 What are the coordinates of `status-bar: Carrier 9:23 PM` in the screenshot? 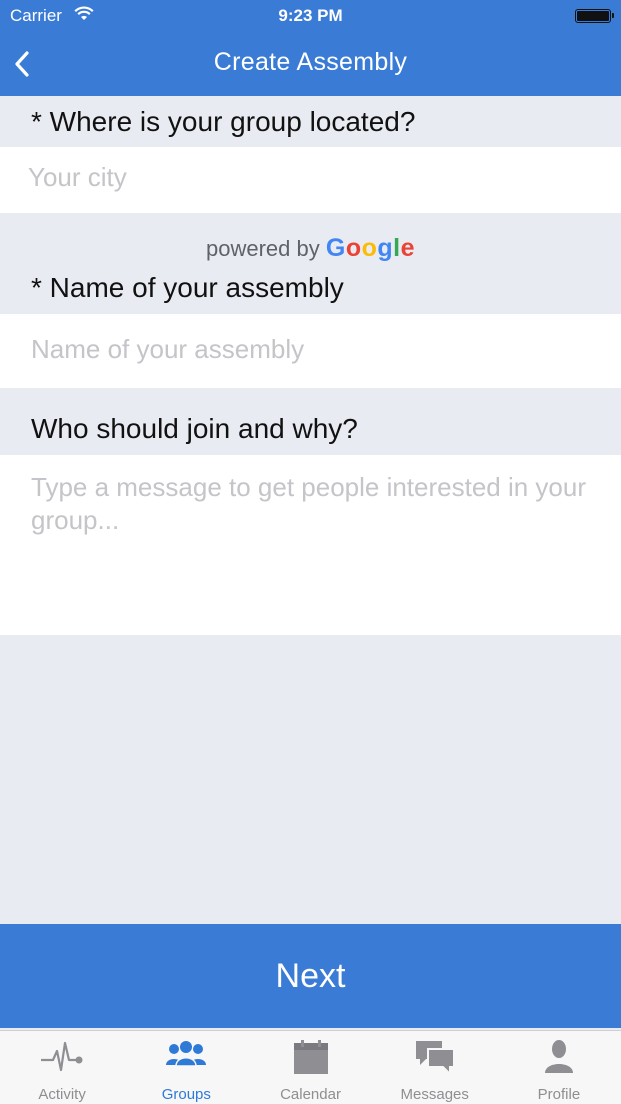 It's located at (310, 16).